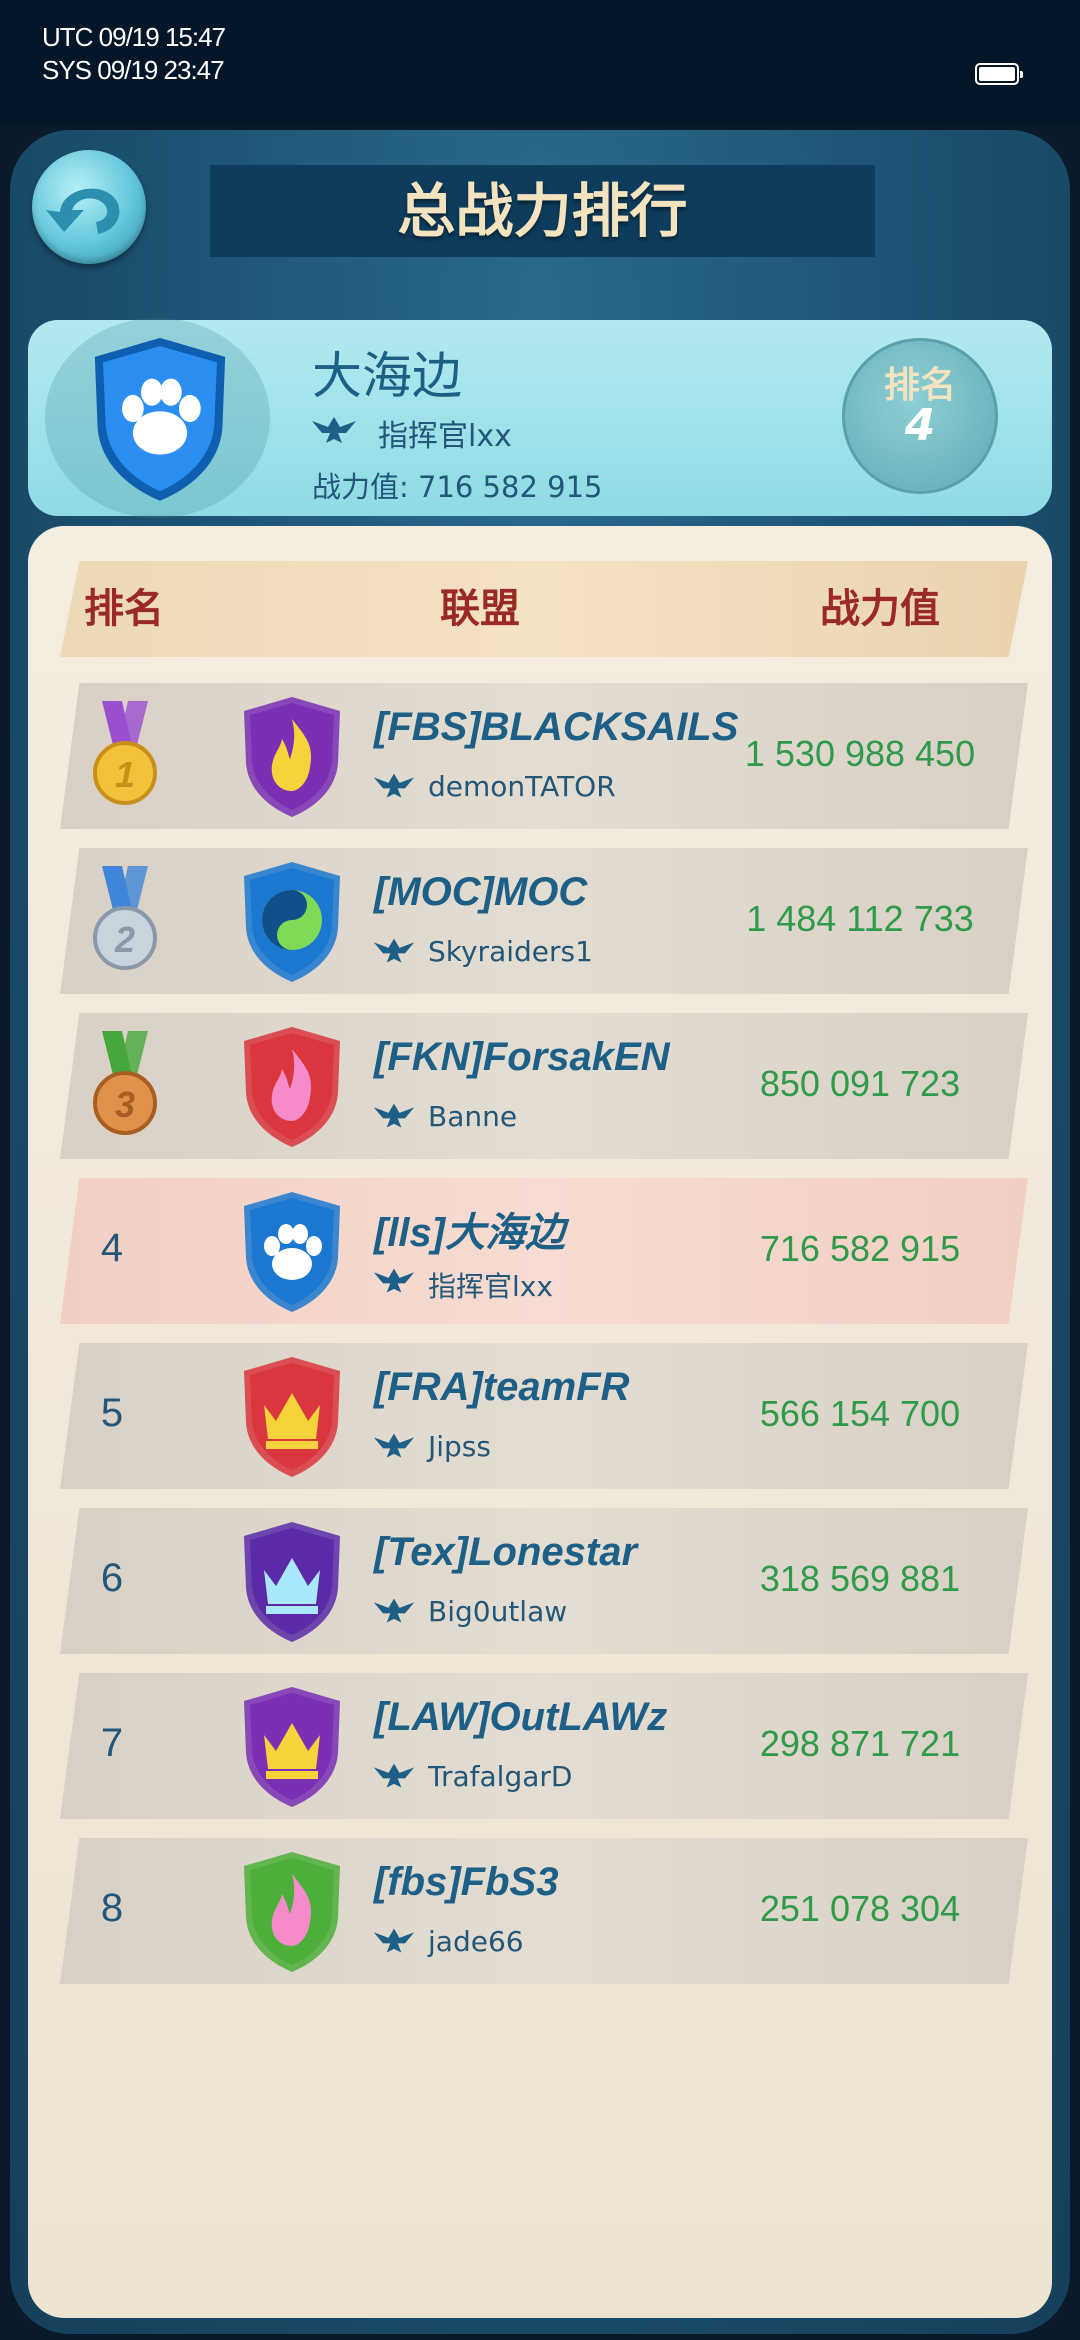 This screenshot has height=2340, width=1080. I want to click on power-value: 298 871 721, so click(860, 1743).